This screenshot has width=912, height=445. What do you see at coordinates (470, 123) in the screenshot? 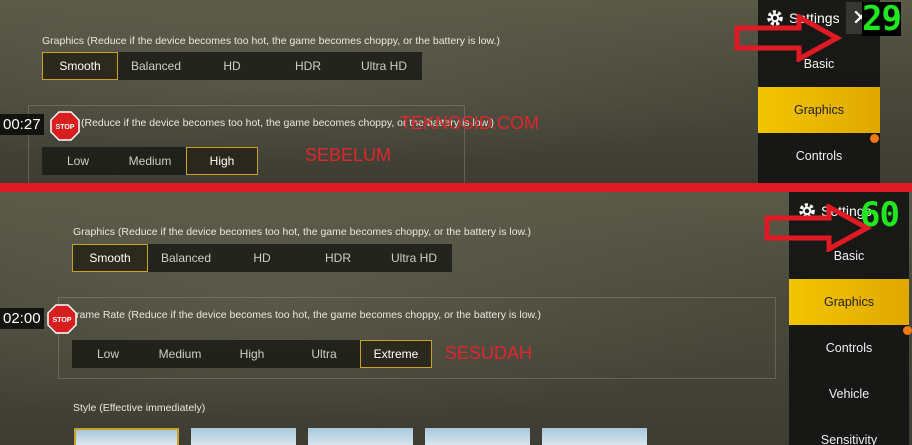
I see `watermark: TEKNOSID.COM` at bounding box center [470, 123].